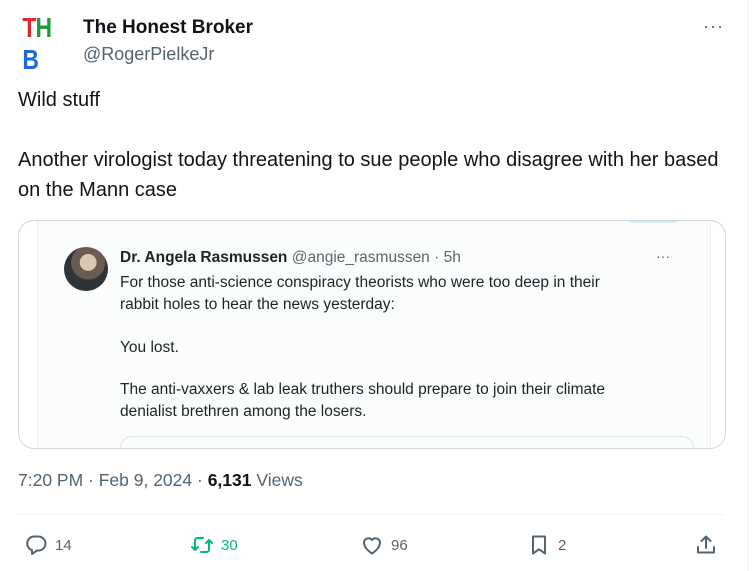 This screenshot has height=571, width=756. Describe the element at coordinates (243, 411) in the screenshot. I see `quoted-line: denialist brethren among the losers.` at that location.